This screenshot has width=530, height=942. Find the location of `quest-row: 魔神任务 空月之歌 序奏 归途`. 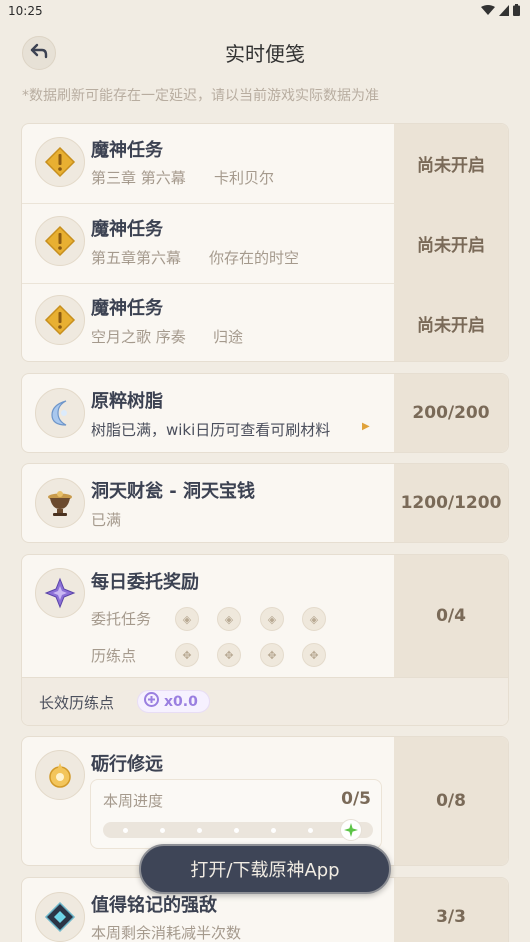

quest-row: 魔神任务 空月之歌 序奏 归途 is located at coordinates (209, 322).